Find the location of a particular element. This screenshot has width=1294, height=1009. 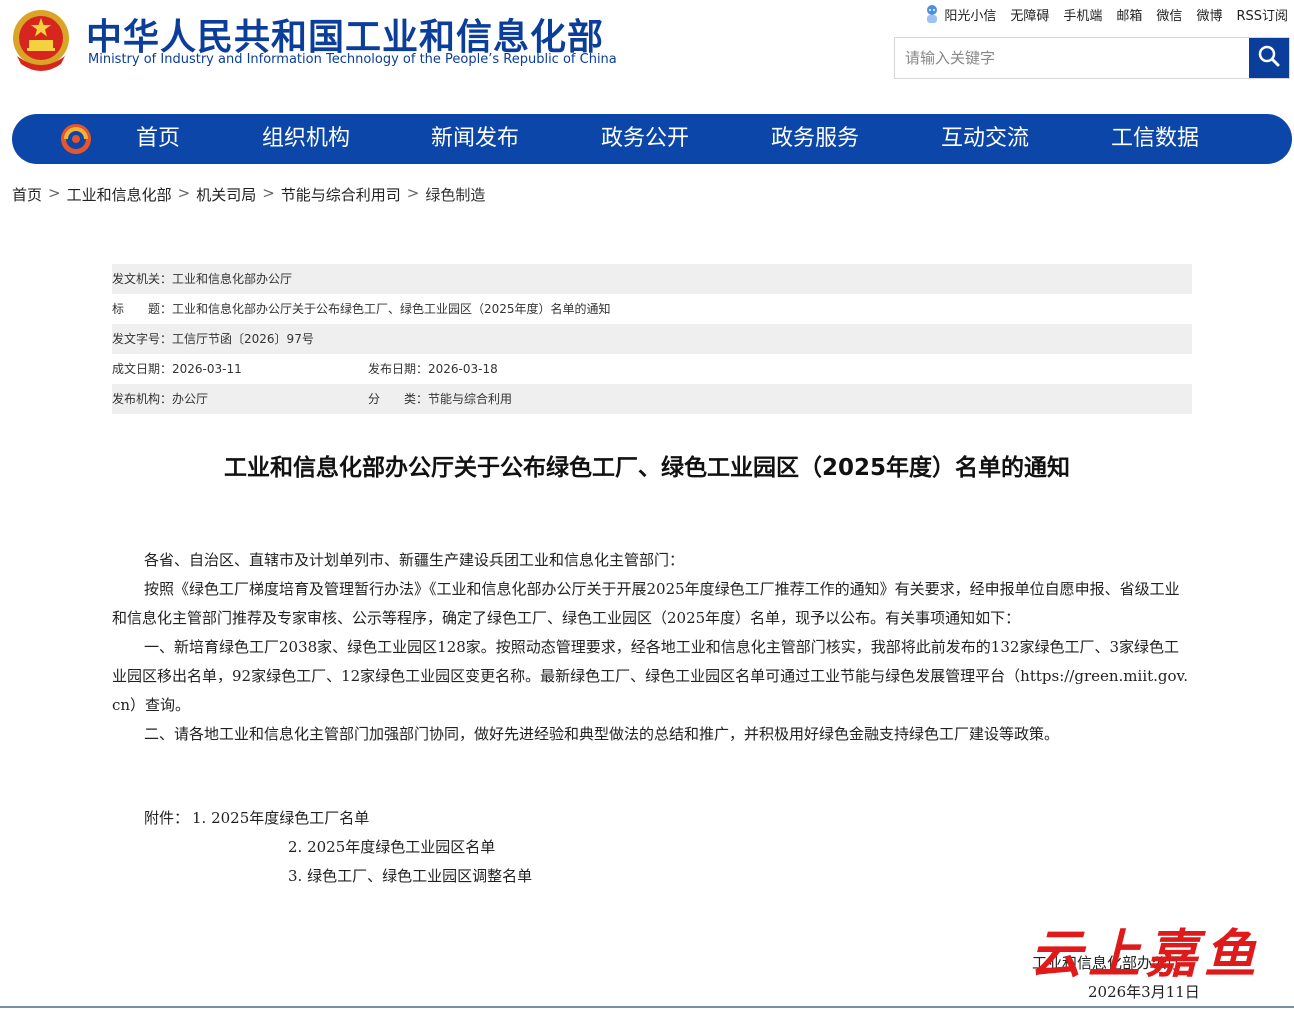

meta-doc-no: 工信厅节函〔2026〕97号 is located at coordinates (243, 339).